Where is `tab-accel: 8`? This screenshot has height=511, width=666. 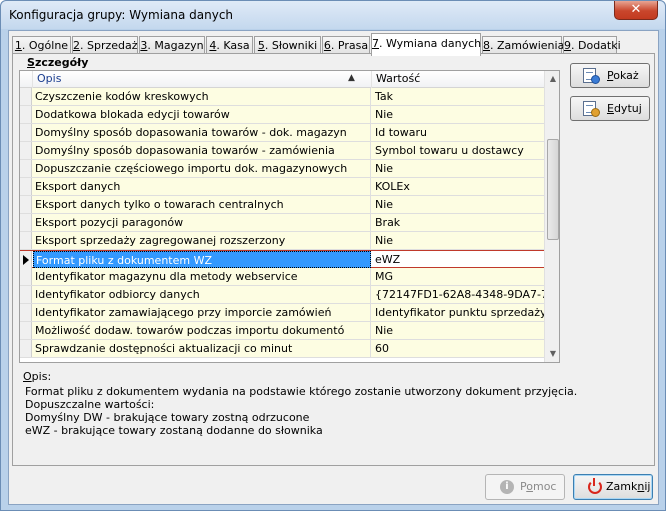
tab-accel: 8 is located at coordinates (486, 45).